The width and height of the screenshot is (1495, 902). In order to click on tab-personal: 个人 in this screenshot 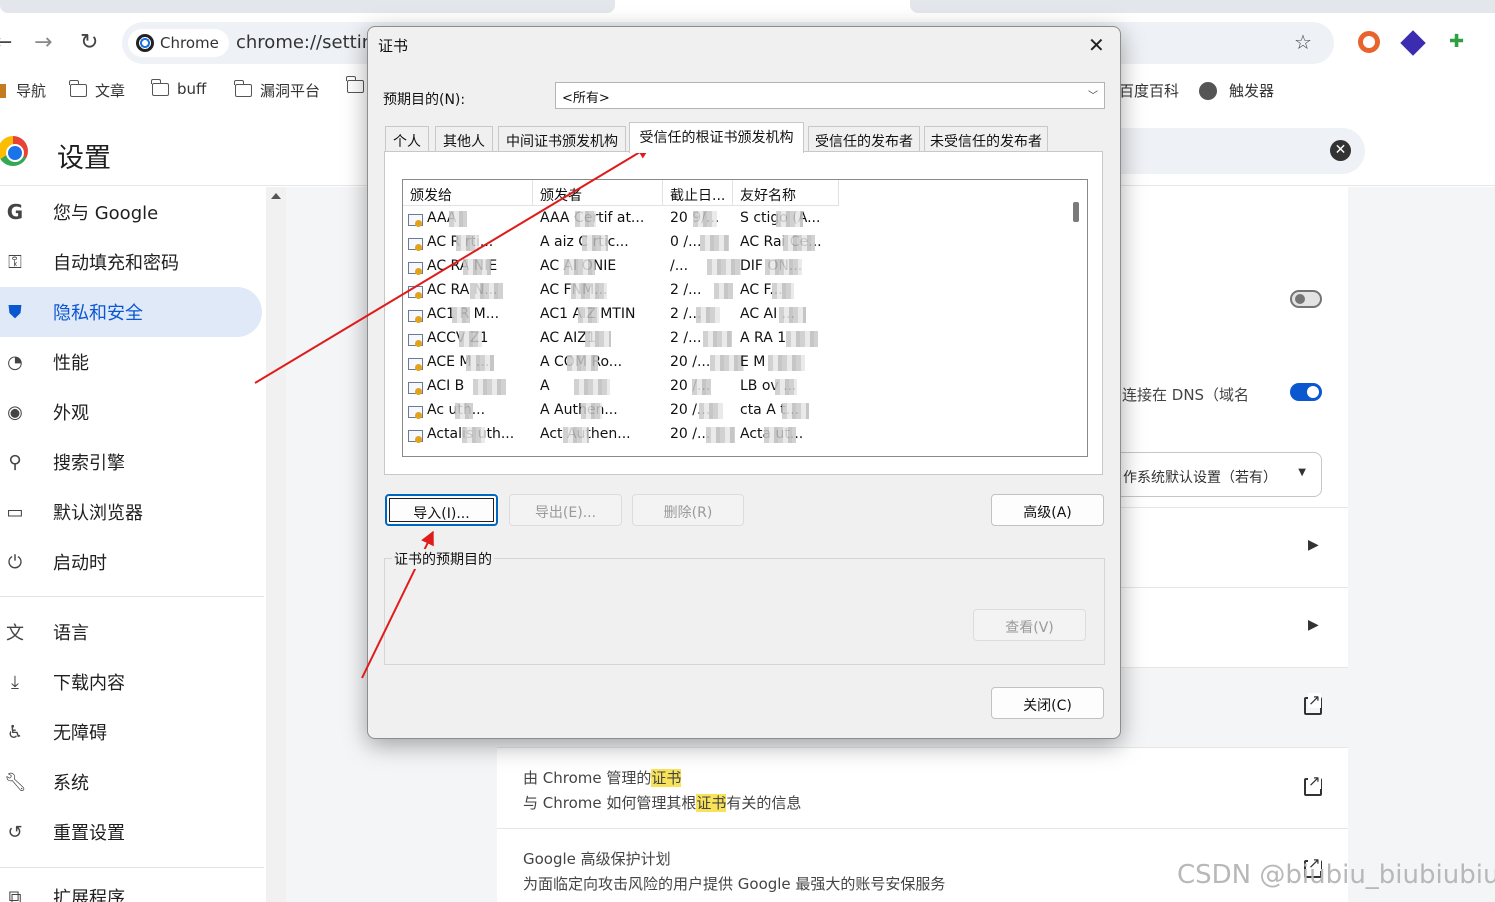, I will do `click(407, 139)`.